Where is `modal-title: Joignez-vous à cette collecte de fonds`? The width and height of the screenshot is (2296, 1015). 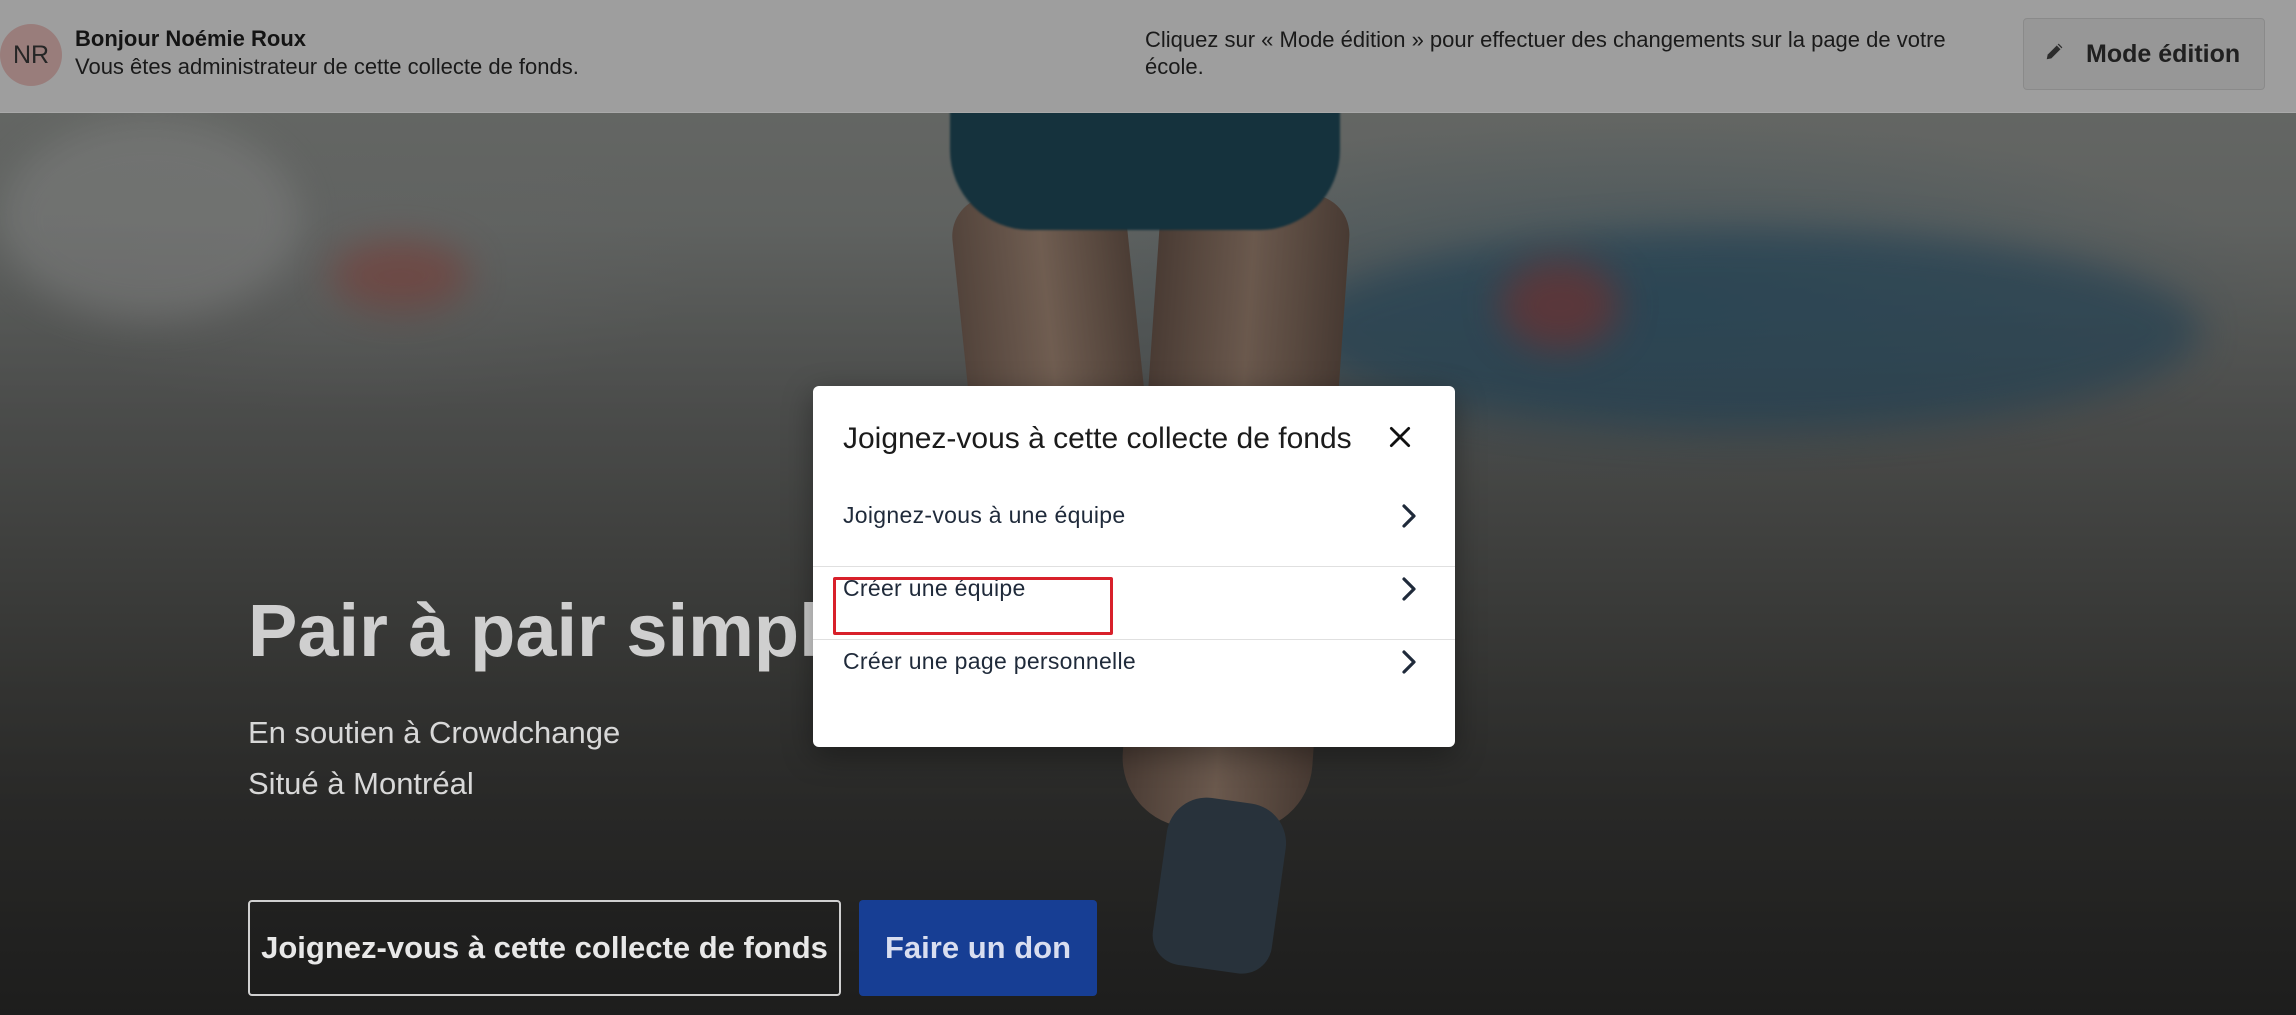 modal-title: Joignez-vous à cette collecte de fonds is located at coordinates (1097, 438).